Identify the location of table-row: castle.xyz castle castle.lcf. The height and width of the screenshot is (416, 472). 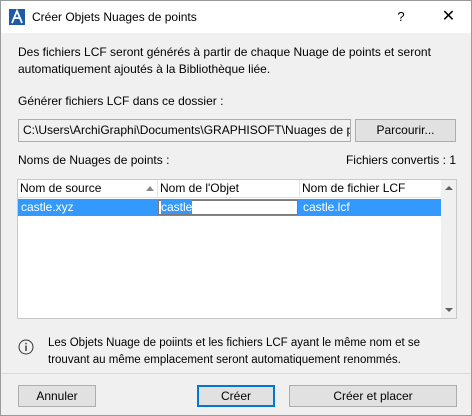
(229, 207).